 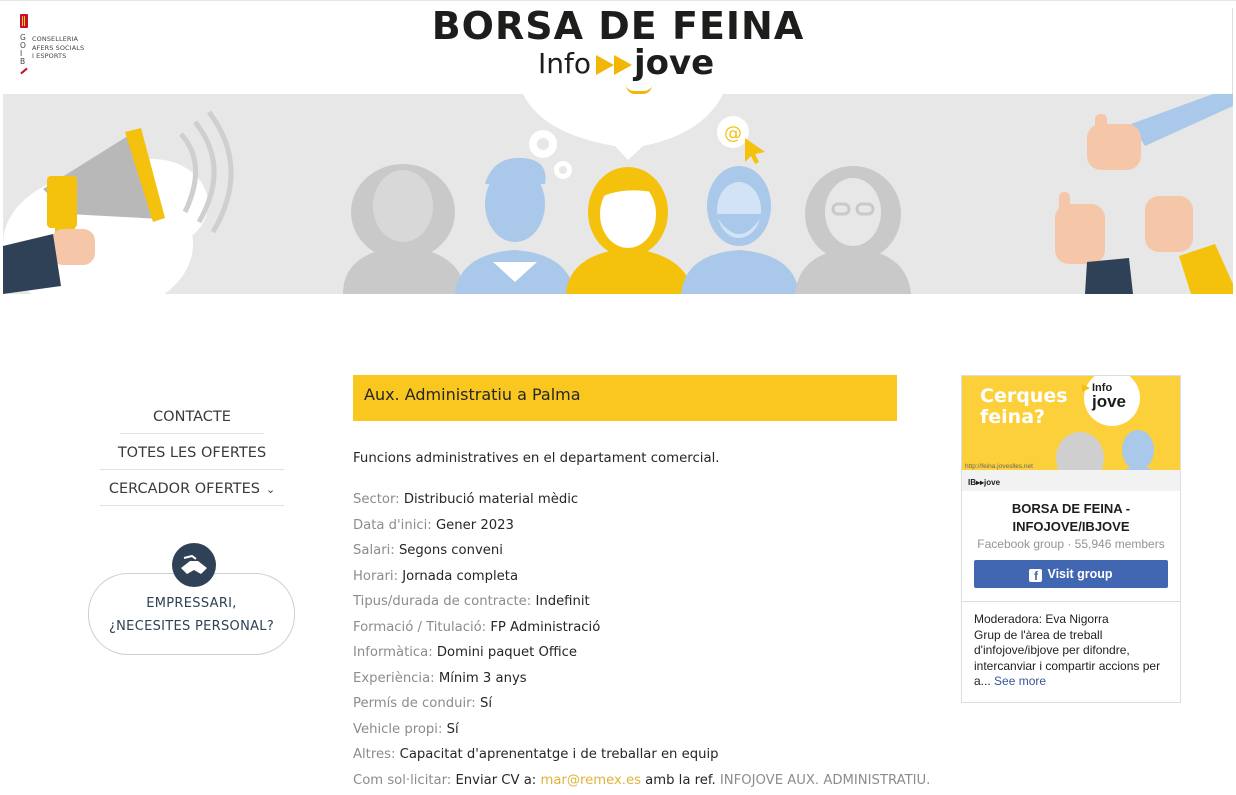 I want to click on nav-all-offers: TOTES LES OFERTES, so click(x=192, y=452).